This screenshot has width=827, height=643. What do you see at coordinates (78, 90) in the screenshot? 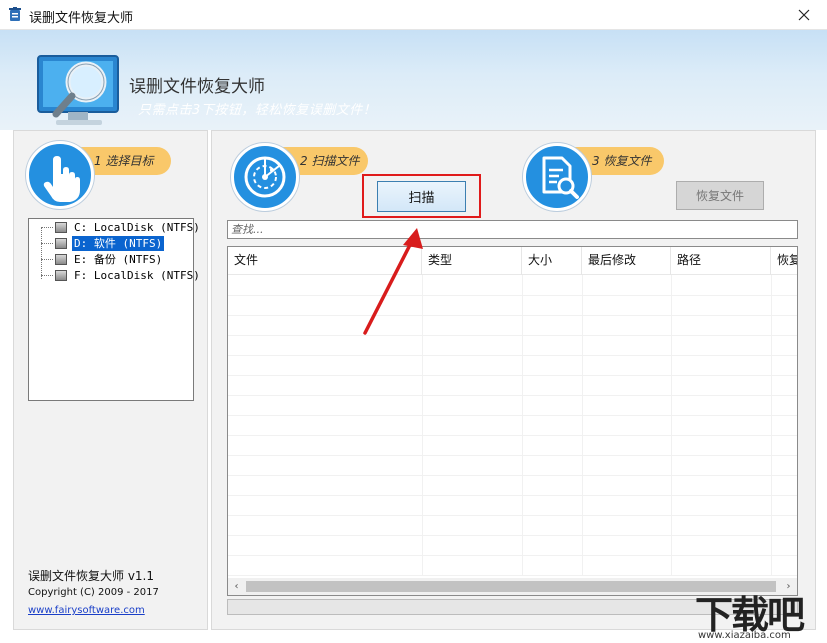
I see `monitor-magnifier-logo` at bounding box center [78, 90].